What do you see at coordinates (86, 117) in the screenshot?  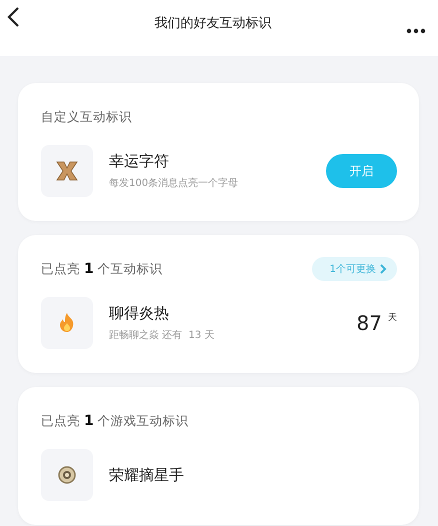 I see `section-heading: 自定义互动标识` at bounding box center [86, 117].